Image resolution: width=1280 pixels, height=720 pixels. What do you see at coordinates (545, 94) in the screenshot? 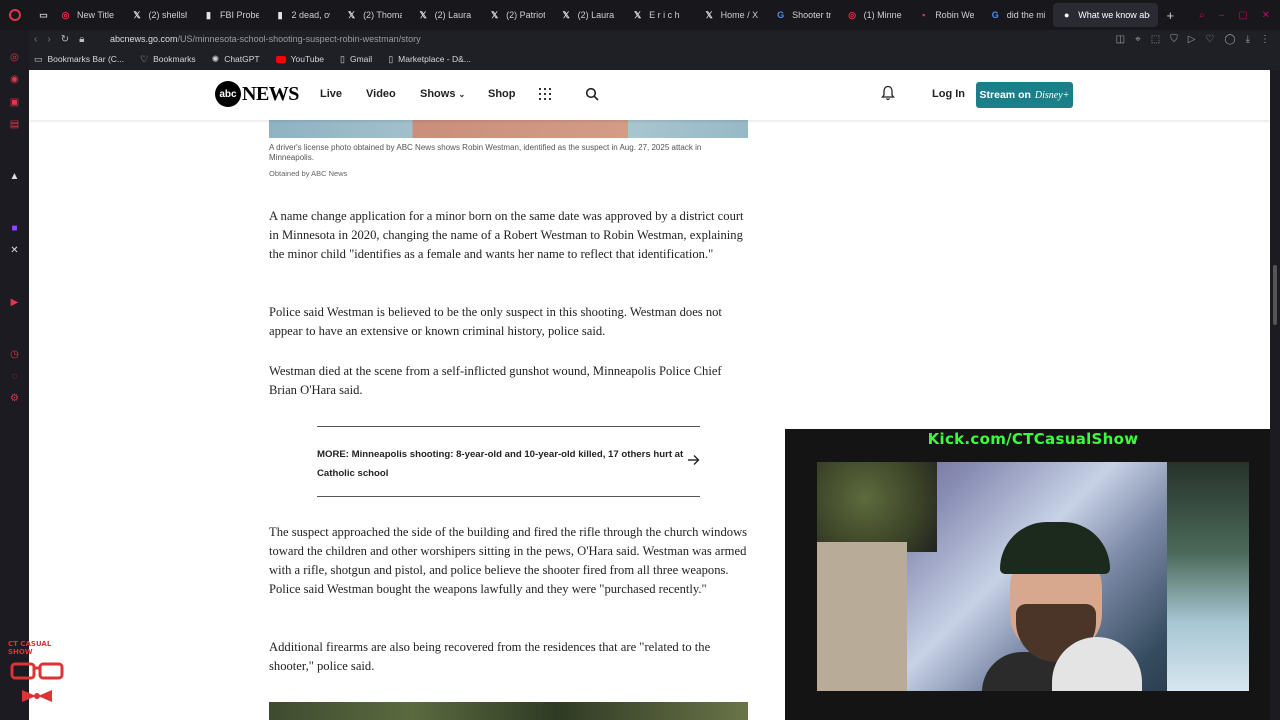
I see `apps-grid-icon` at bounding box center [545, 94].